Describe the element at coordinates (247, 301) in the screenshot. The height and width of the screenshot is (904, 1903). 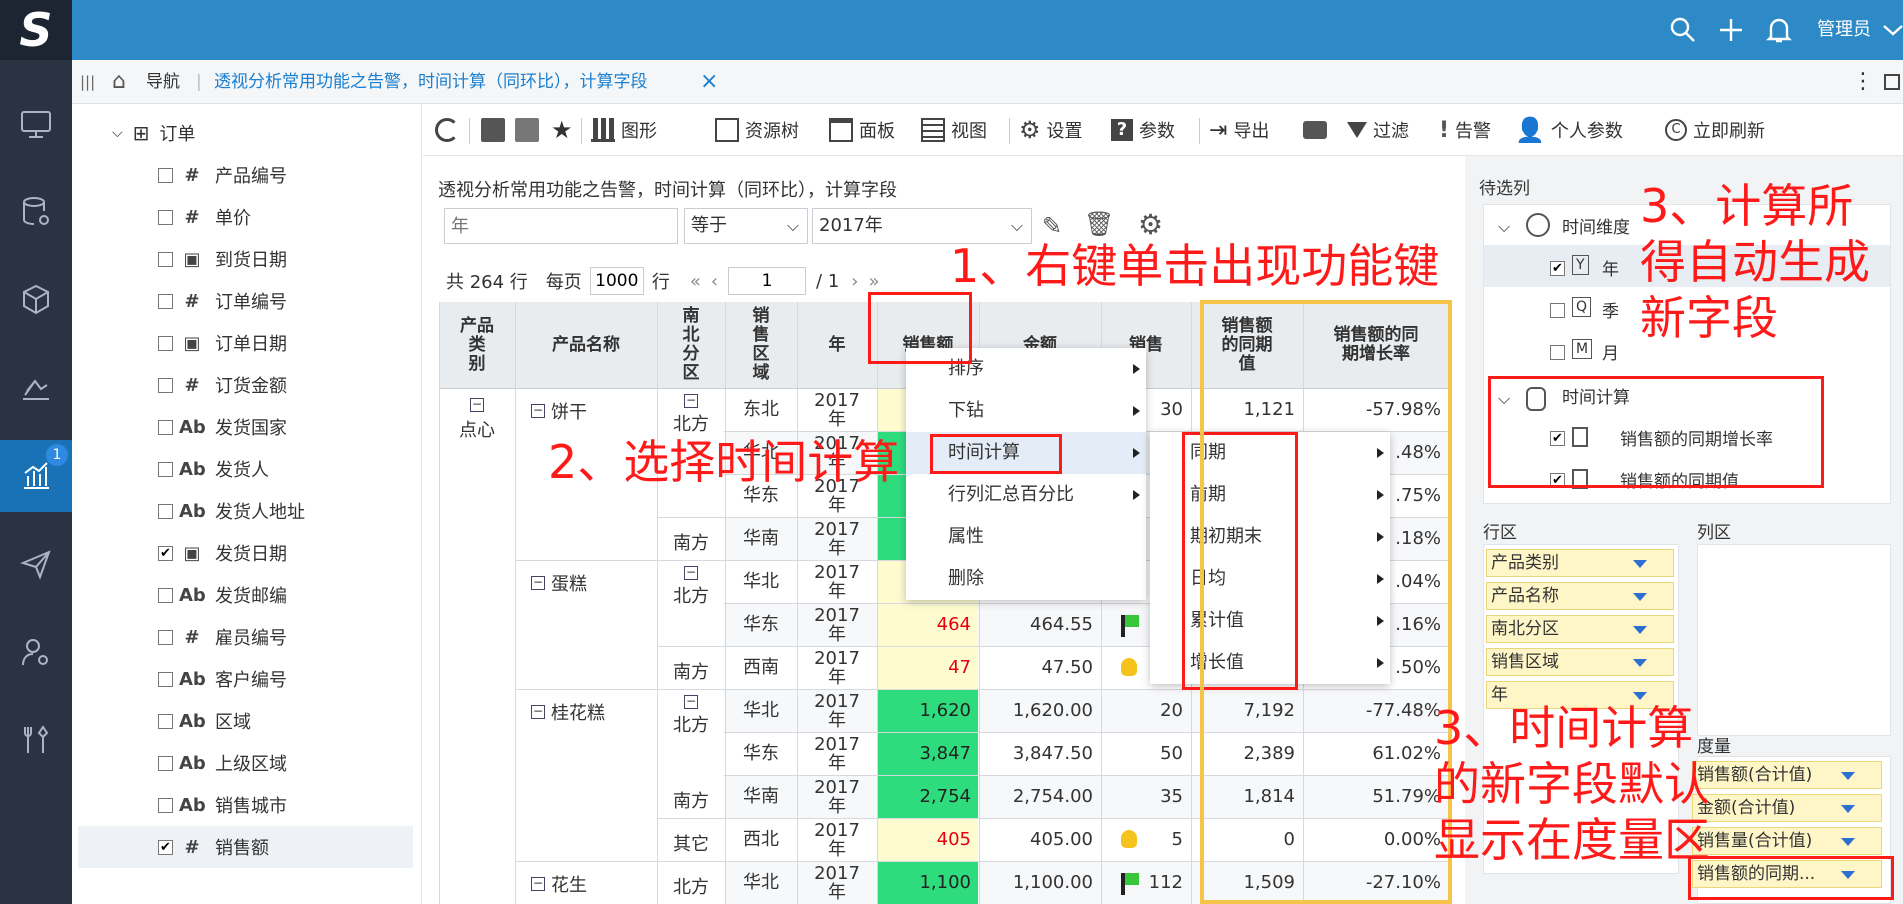
I see `tree-field: # 订单编号` at that location.